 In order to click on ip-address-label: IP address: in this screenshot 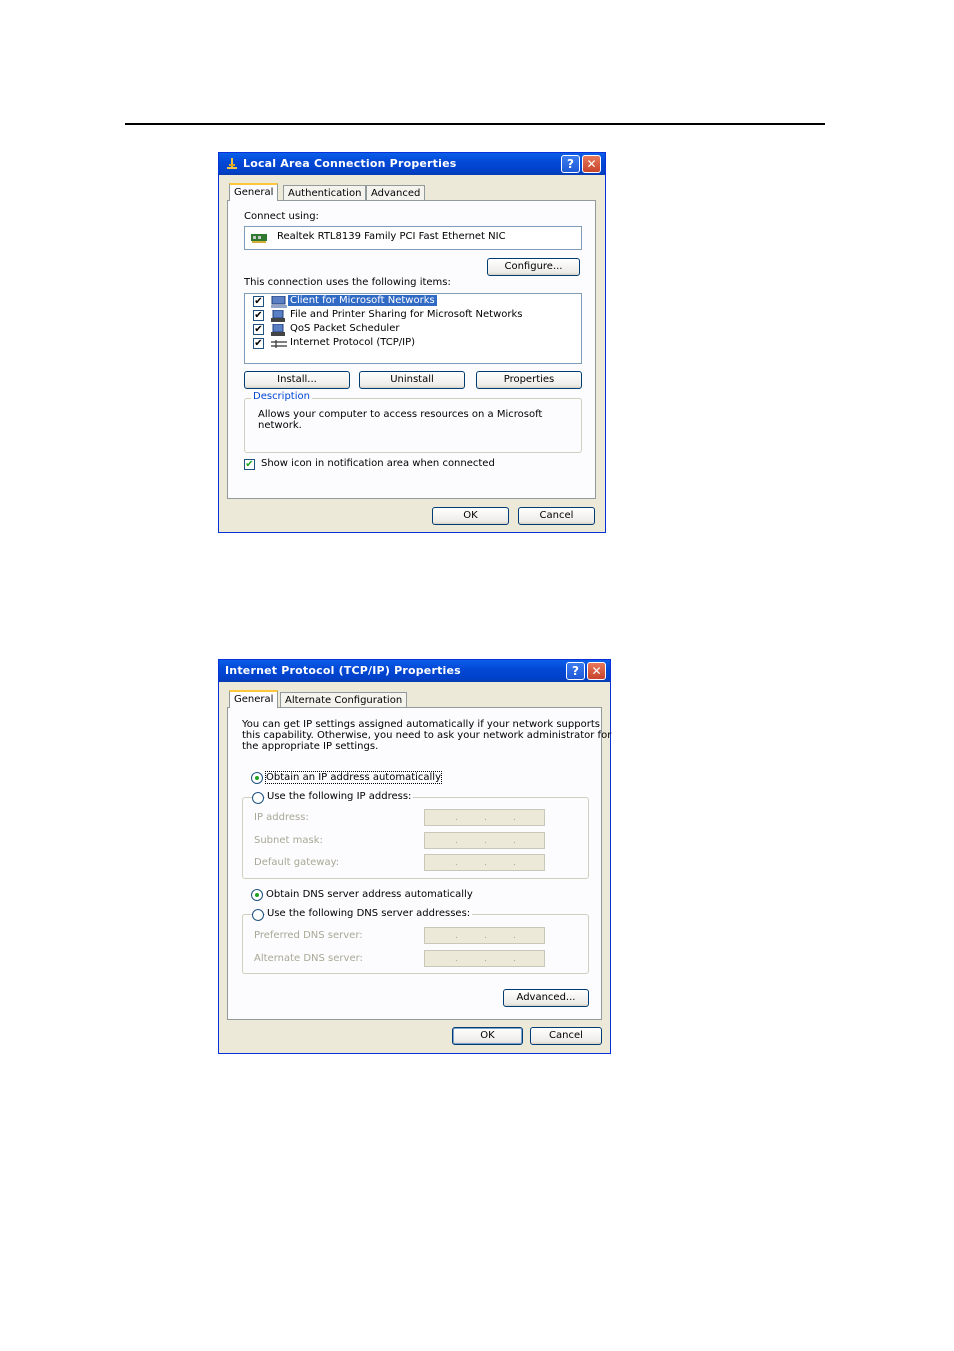, I will do `click(281, 817)`.